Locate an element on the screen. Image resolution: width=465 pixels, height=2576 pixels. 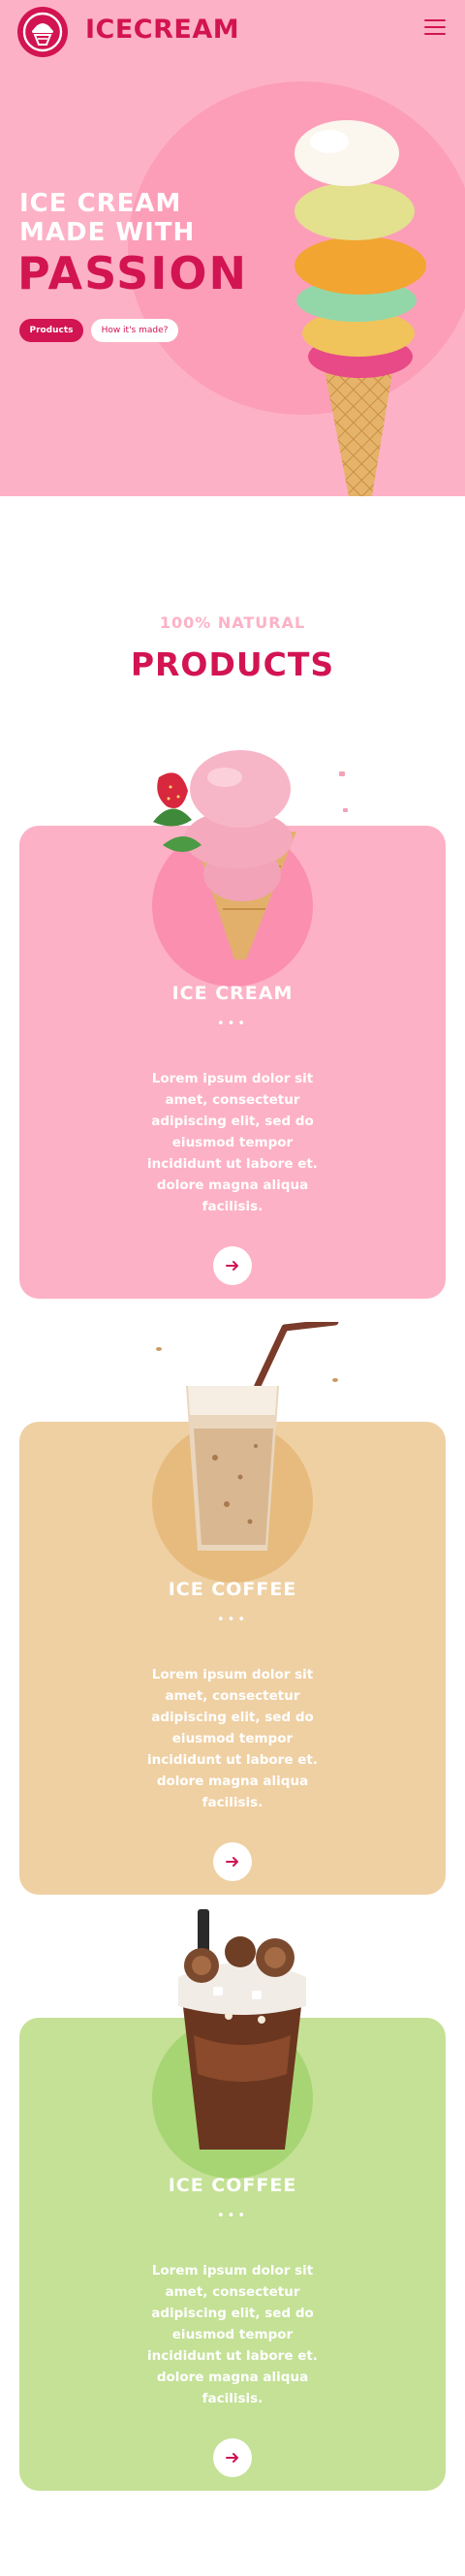
products-eyebrow: 100% NATURAL is located at coordinates (232, 622).